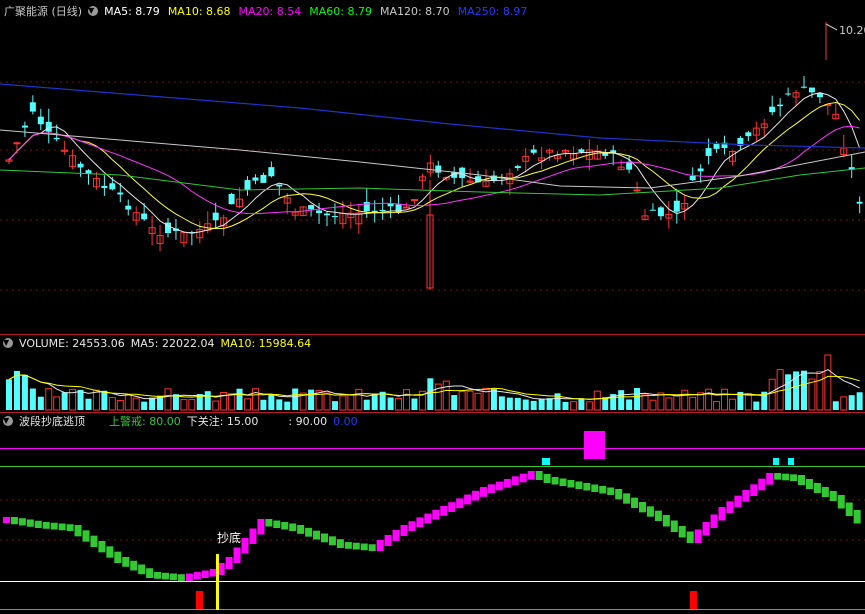  I want to click on ma-legend-item: MA20: 8.54, so click(270, 11).